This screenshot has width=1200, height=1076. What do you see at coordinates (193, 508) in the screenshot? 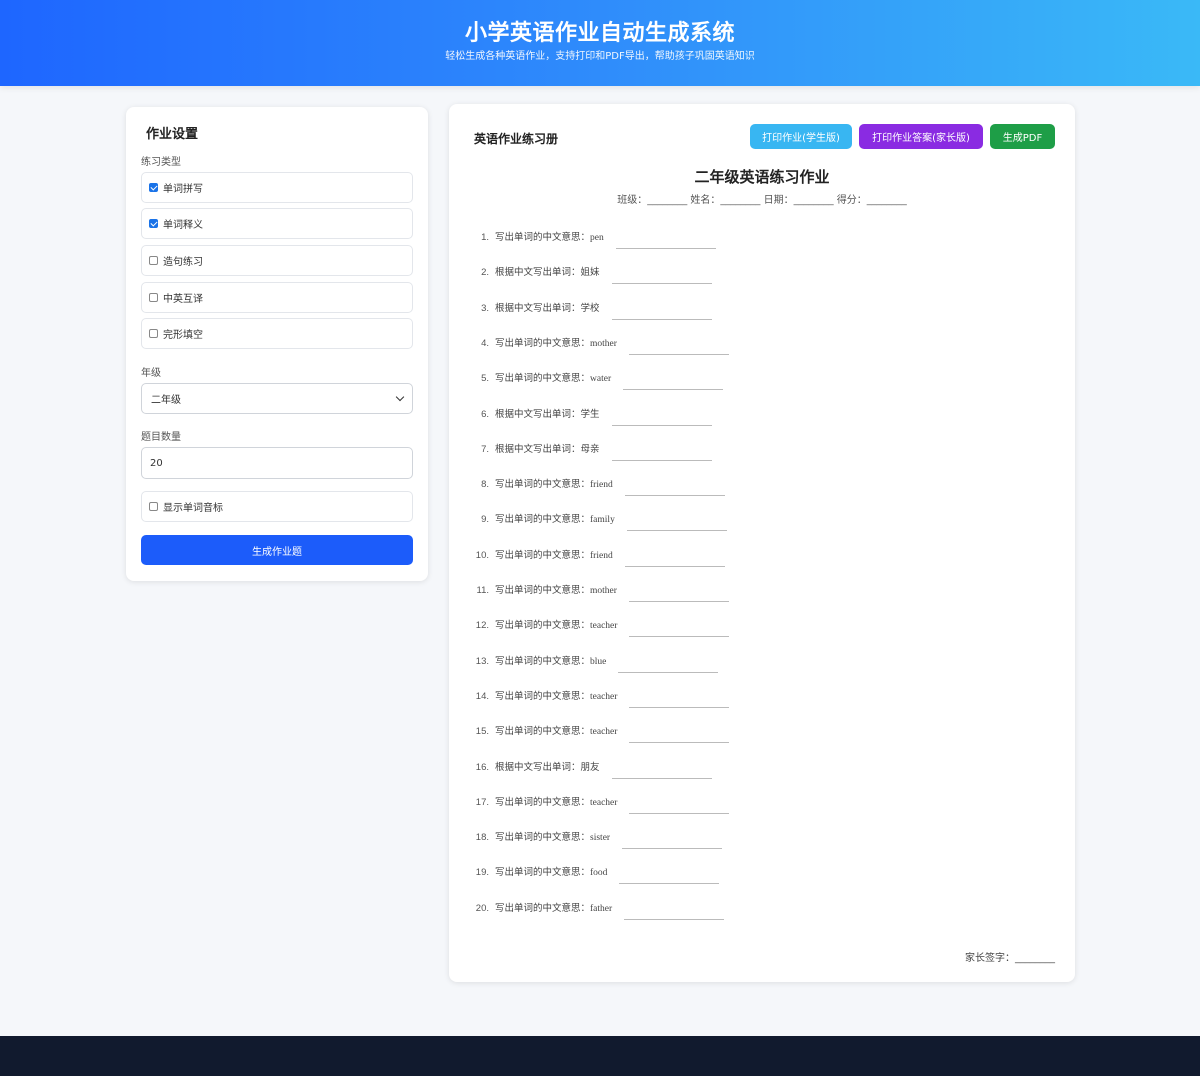
I see `phonetic-option-label: 显示单词音标` at bounding box center [193, 508].